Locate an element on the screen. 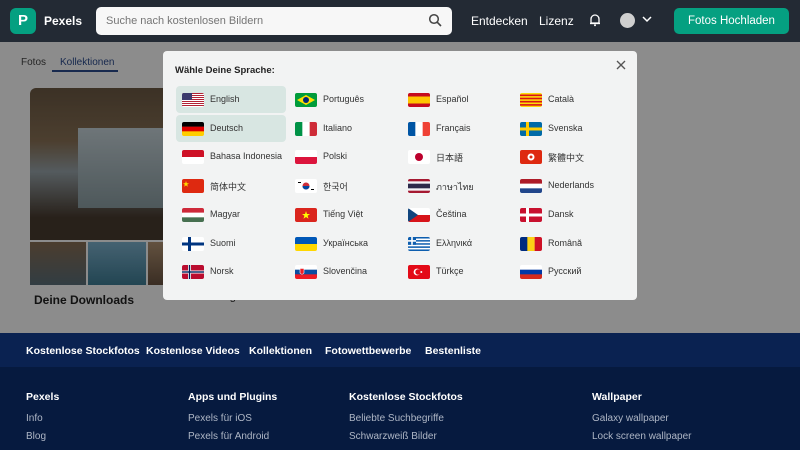 Image resolution: width=800 pixels, height=450 pixels. language-option: English is located at coordinates (231, 99).